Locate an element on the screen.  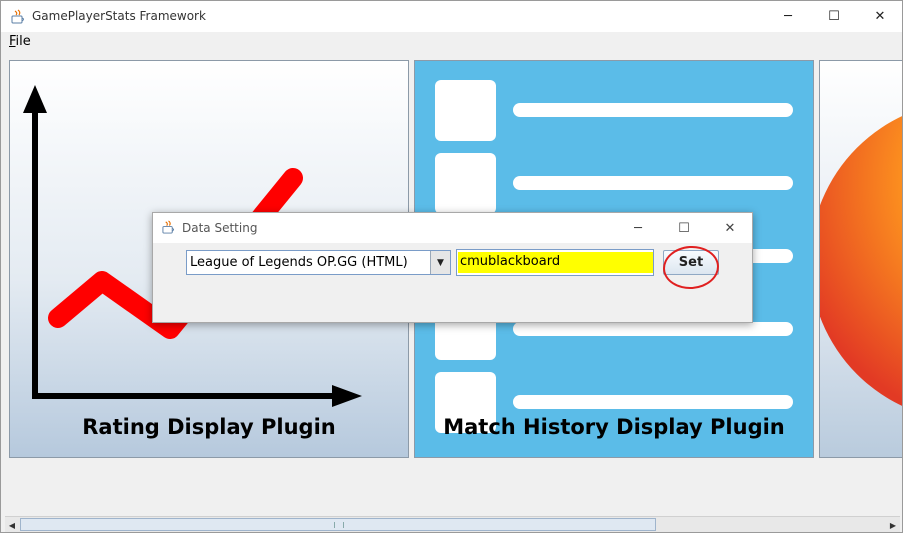
maximize-button: ☐ is located at coordinates (834, 16).